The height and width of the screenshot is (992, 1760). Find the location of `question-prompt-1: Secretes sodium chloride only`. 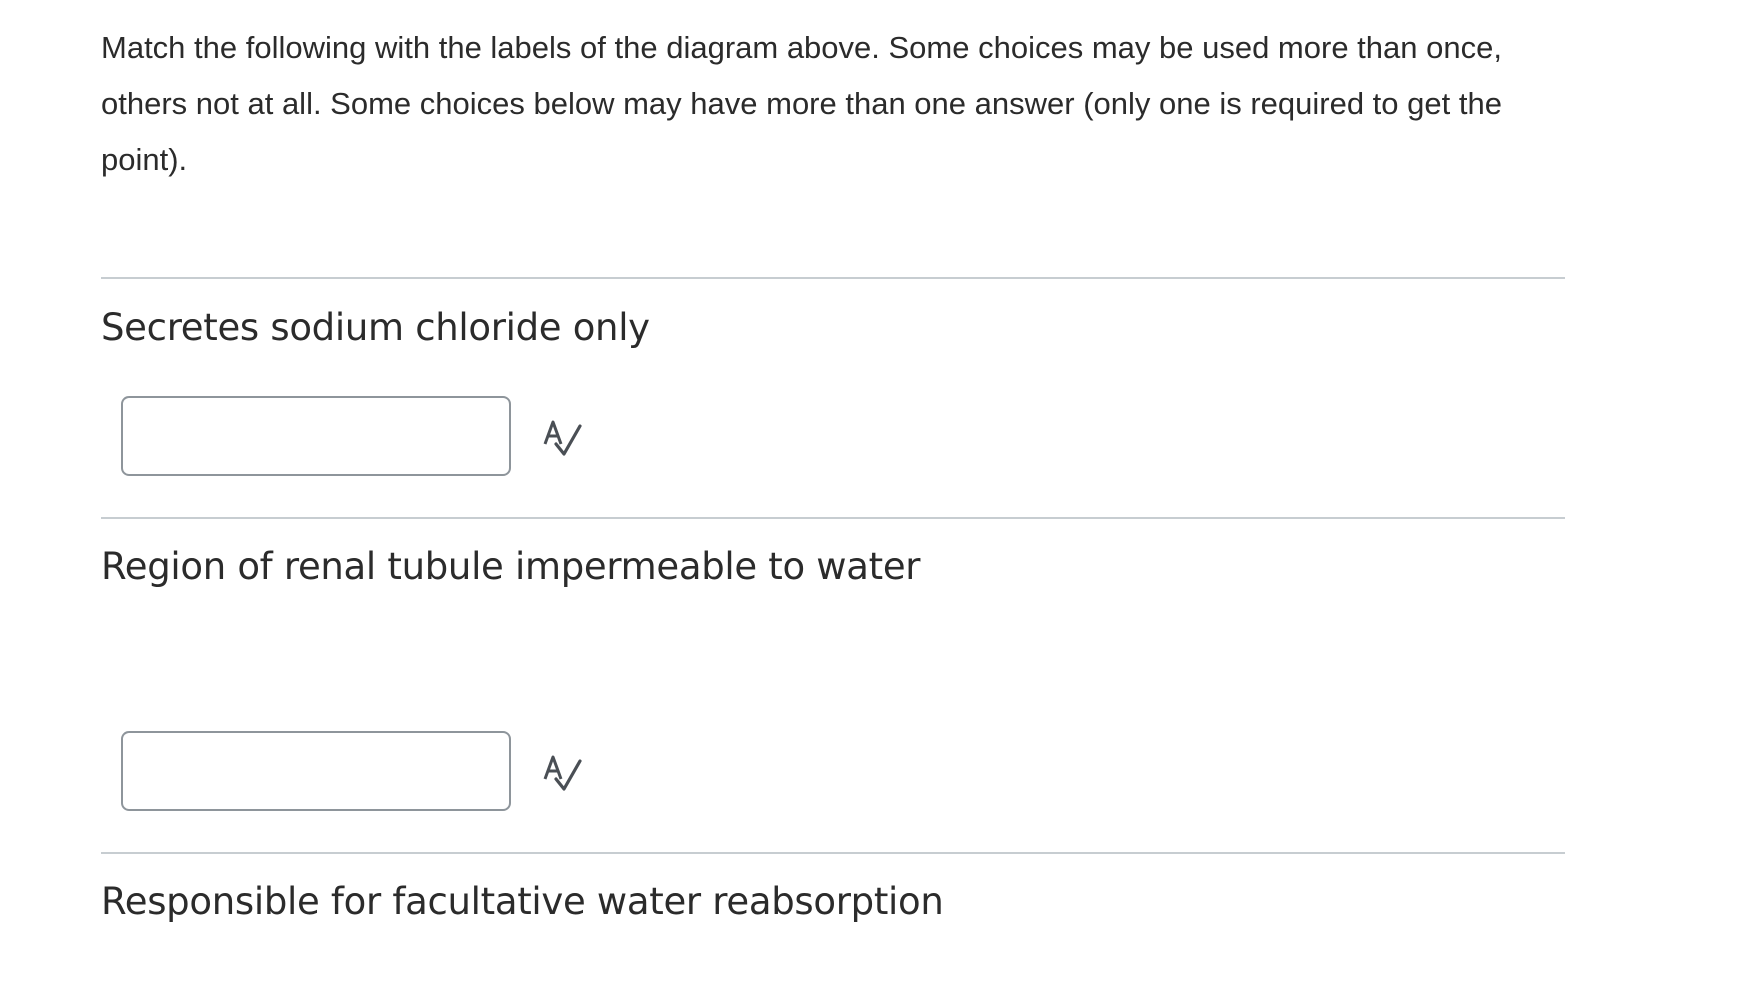

question-prompt-1: Secretes sodium chloride only is located at coordinates (375, 327).